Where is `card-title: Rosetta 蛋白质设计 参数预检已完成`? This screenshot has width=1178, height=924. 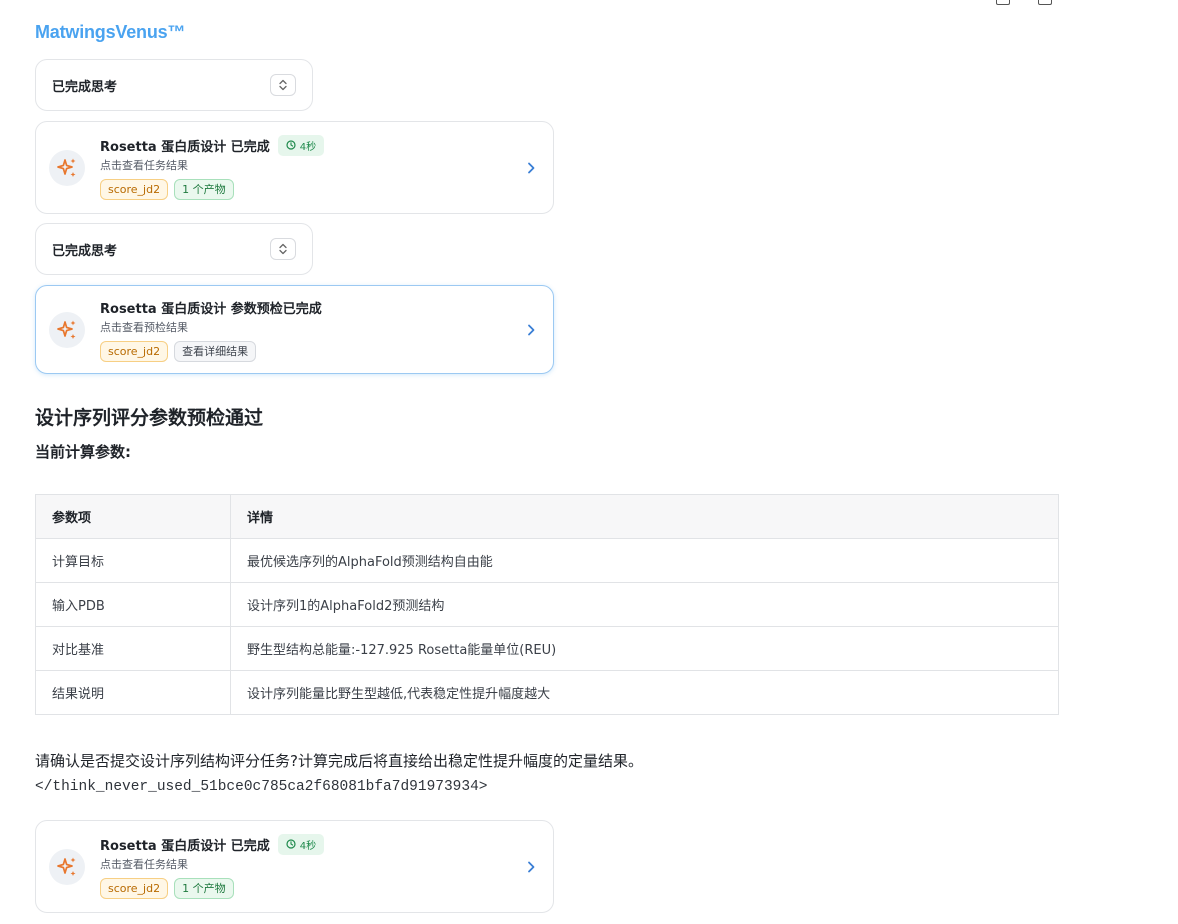
card-title: Rosetta 蛋白质设计 参数预检已完成 is located at coordinates (211, 309).